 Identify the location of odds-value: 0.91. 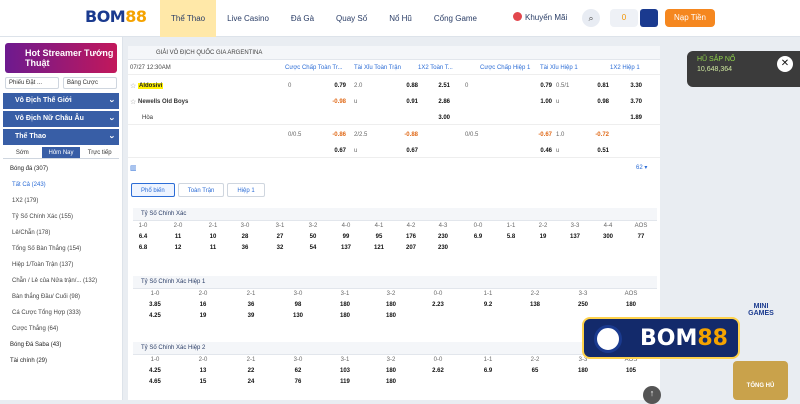
(407, 102).